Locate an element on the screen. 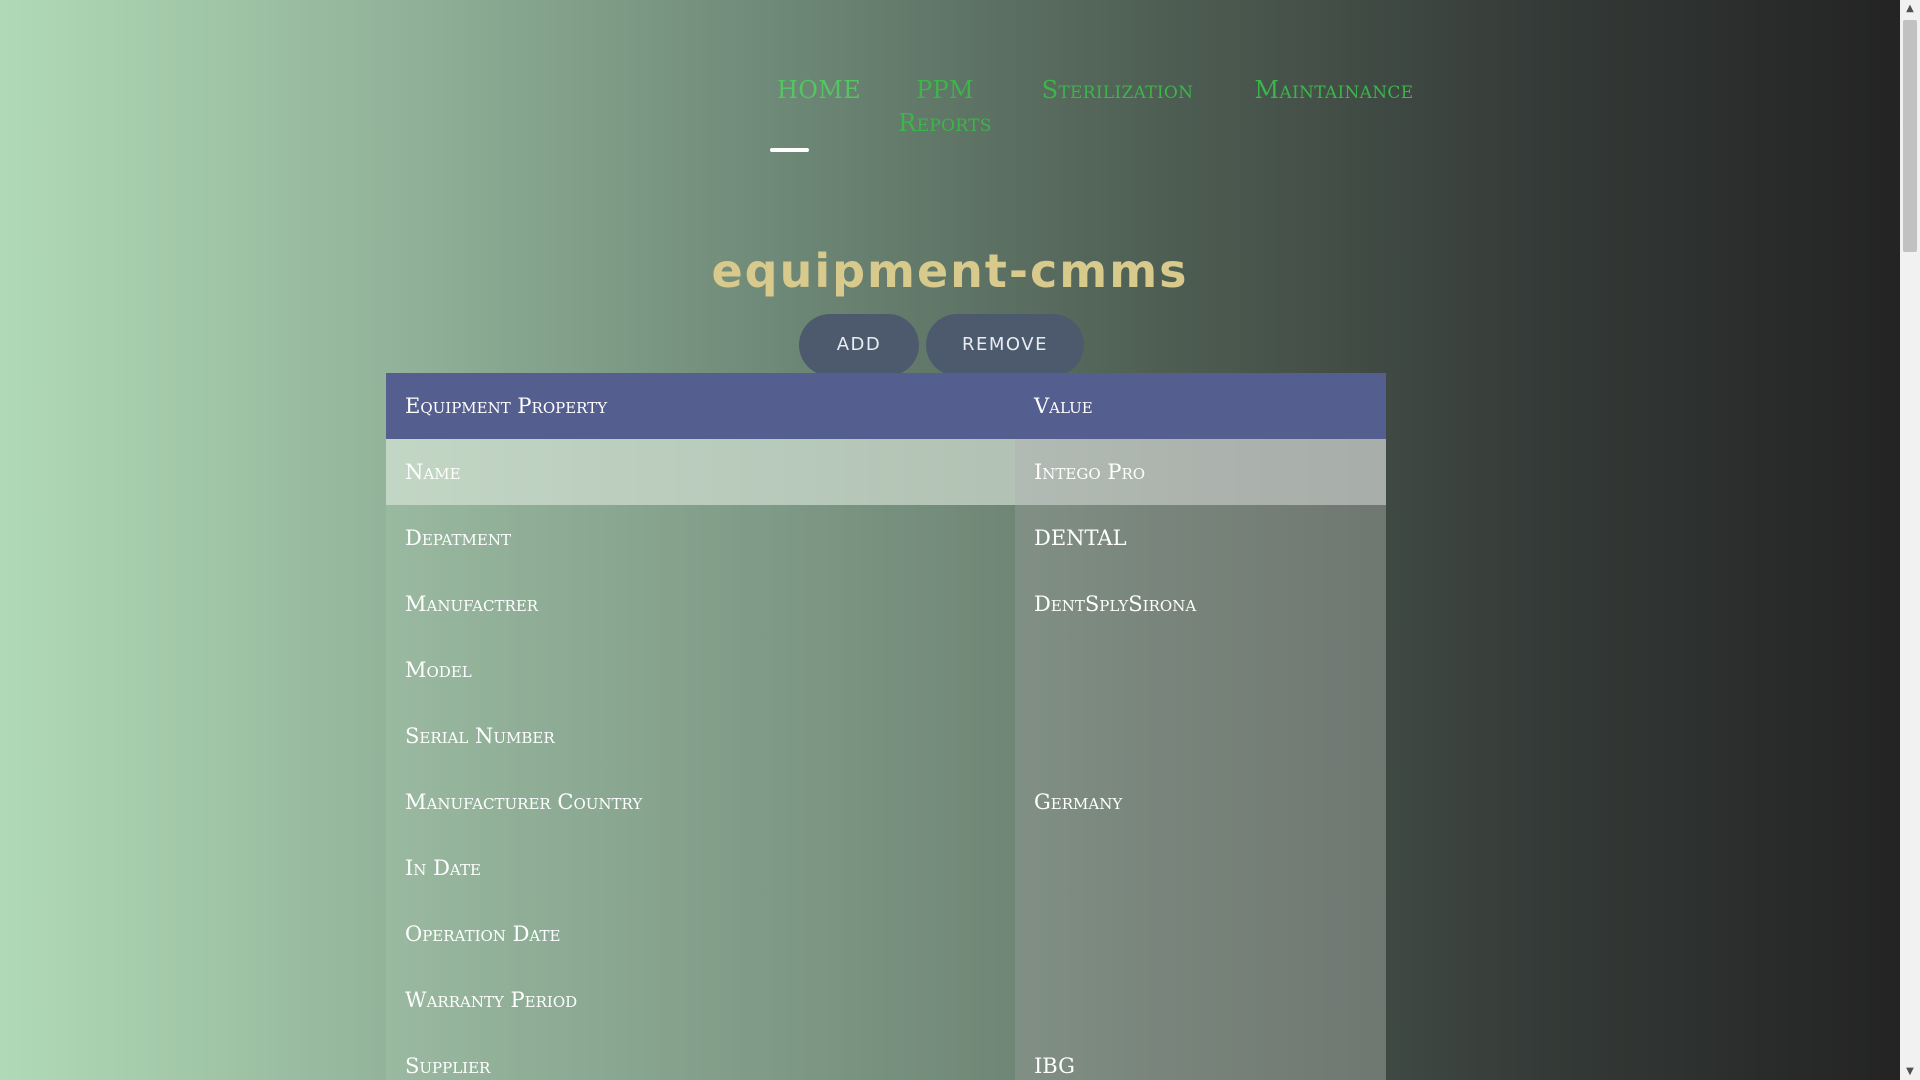 The height and width of the screenshot is (1080, 1920). nav-home: HOME is located at coordinates (819, 90).